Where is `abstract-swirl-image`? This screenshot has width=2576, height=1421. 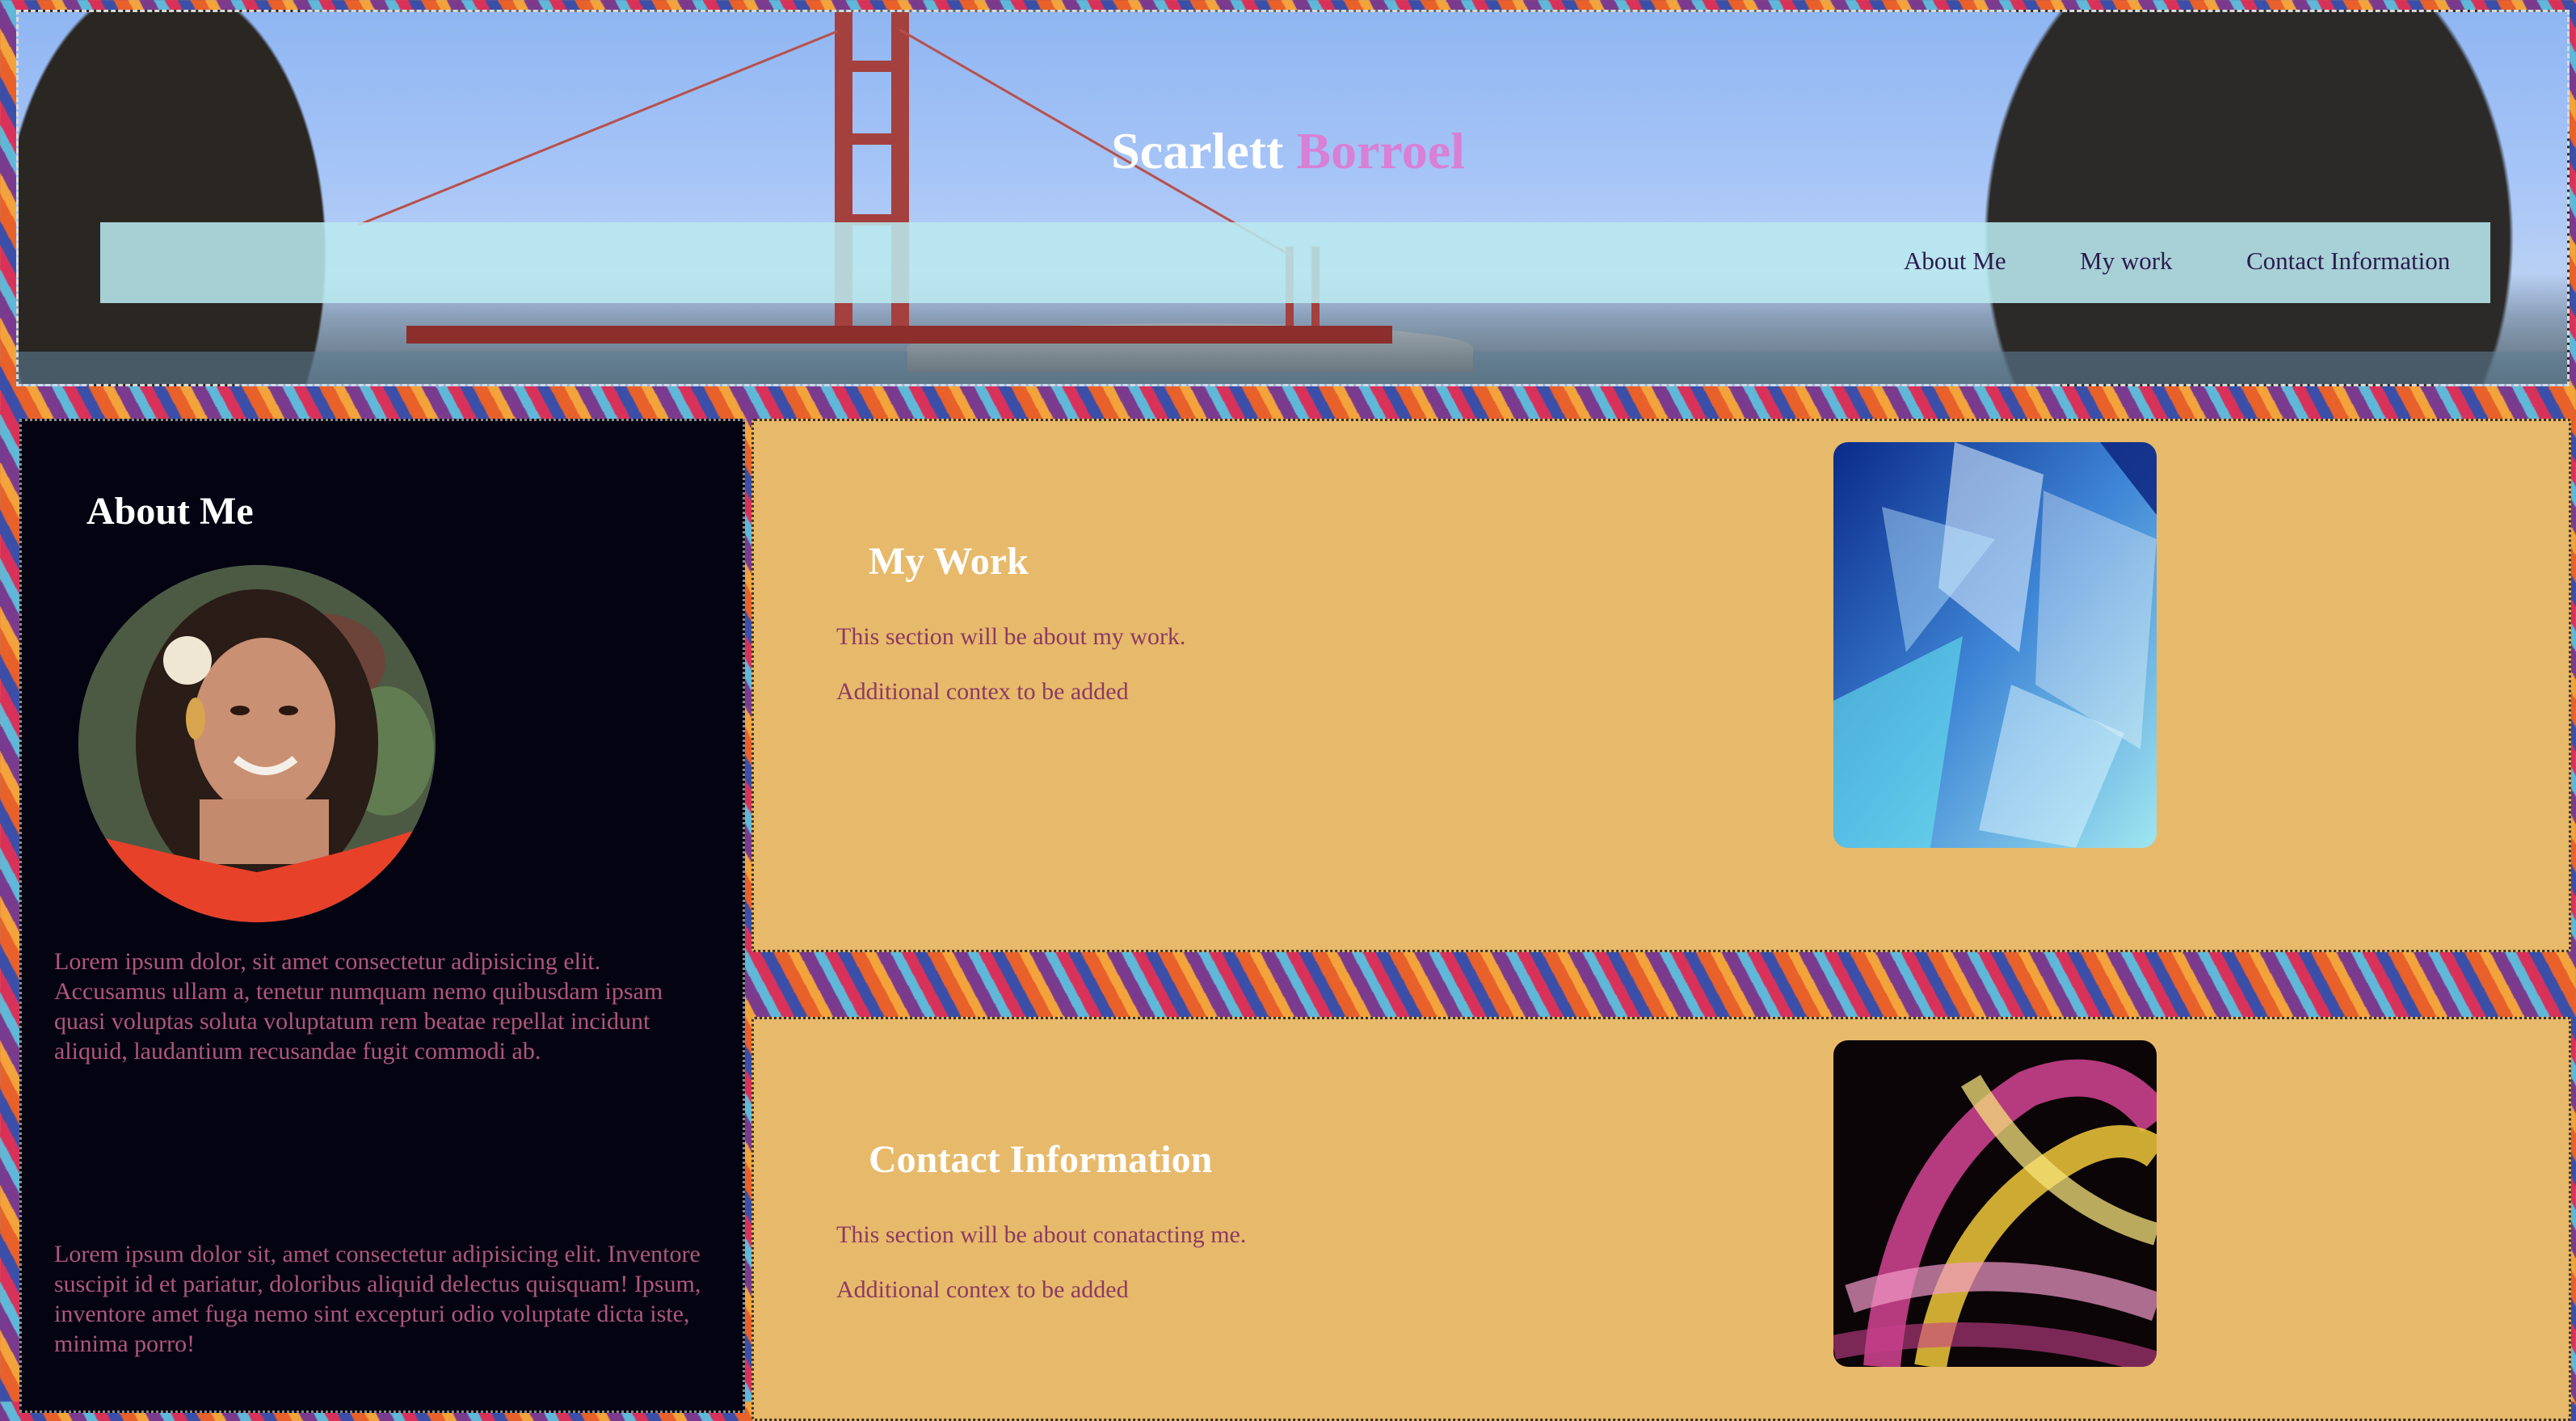 abstract-swirl-image is located at coordinates (1995, 1203).